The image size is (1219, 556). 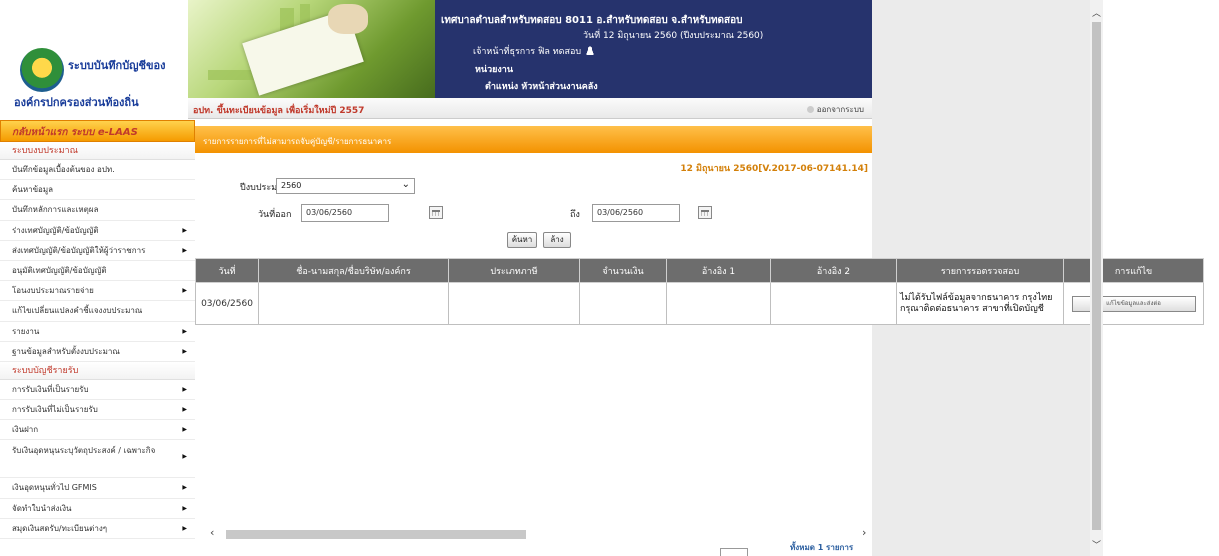 What do you see at coordinates (636, 213) in the screenshot?
I see `date-to-input: 03/06/2560` at bounding box center [636, 213].